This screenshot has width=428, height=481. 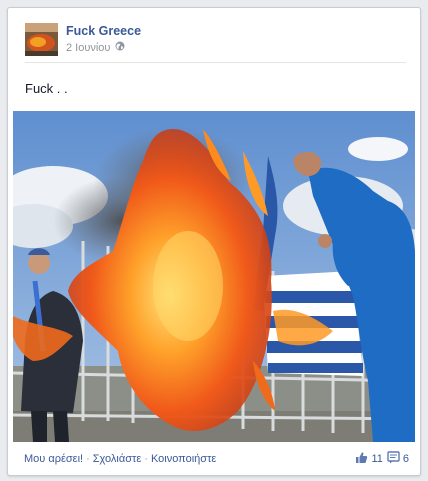 What do you see at coordinates (393, 458) in the screenshot?
I see `comment-icon` at bounding box center [393, 458].